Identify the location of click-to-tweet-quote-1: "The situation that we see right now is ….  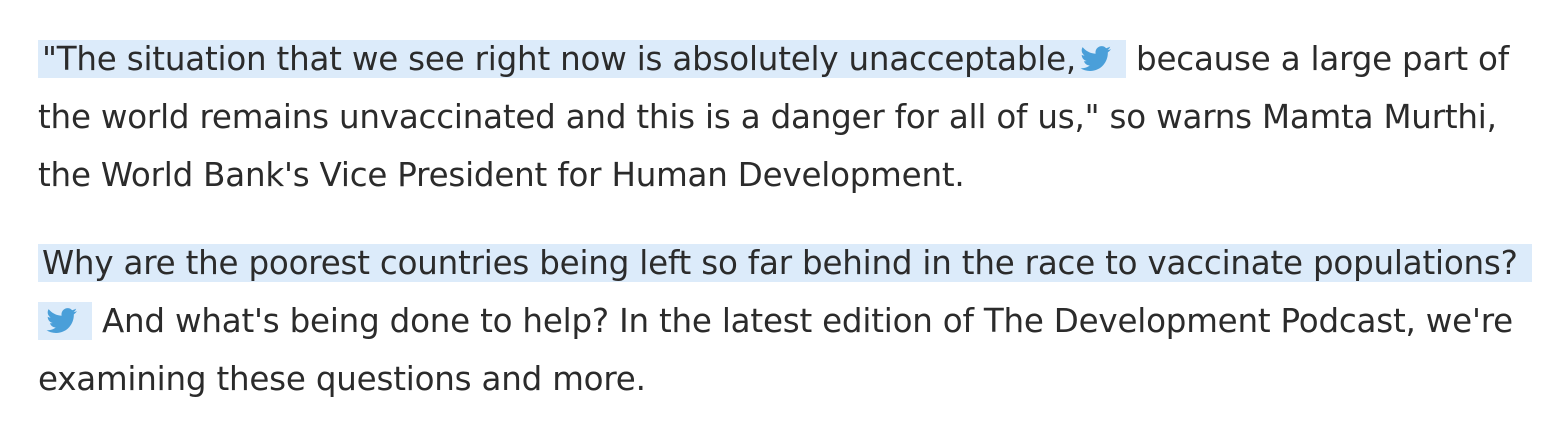
(582, 59).